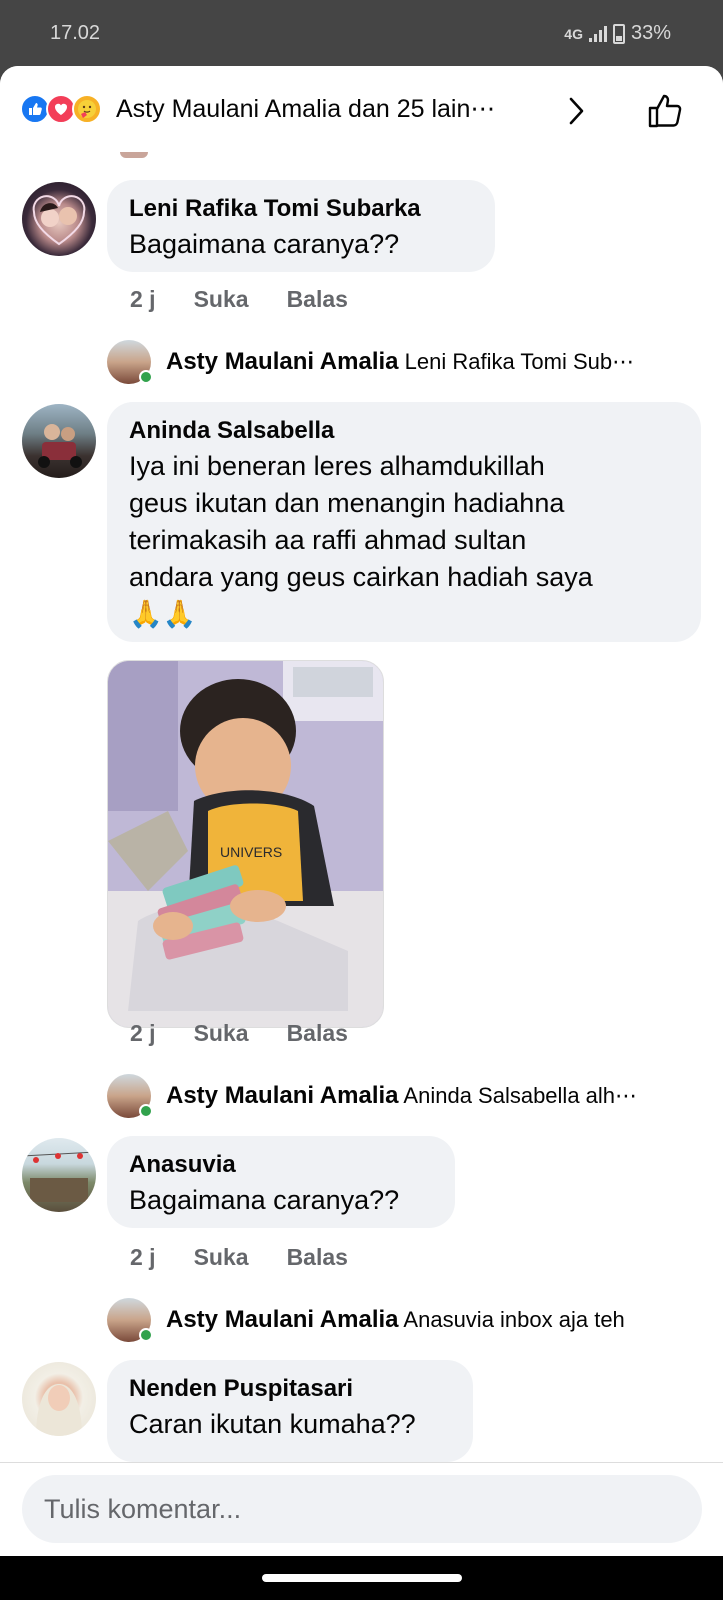 The height and width of the screenshot is (1600, 723). Describe the element at coordinates (514, 1319) in the screenshot. I see `reply-snippet: Anasuvia inbox aja teh` at that location.